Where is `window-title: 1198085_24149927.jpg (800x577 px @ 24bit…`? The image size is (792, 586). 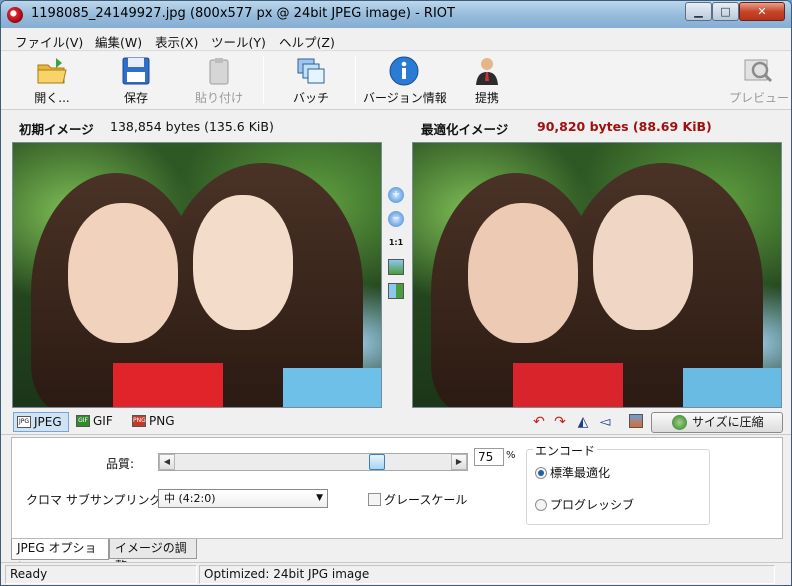
window-title: 1198085_24149927.jpg (800x577 px @ 24bit… is located at coordinates (243, 13).